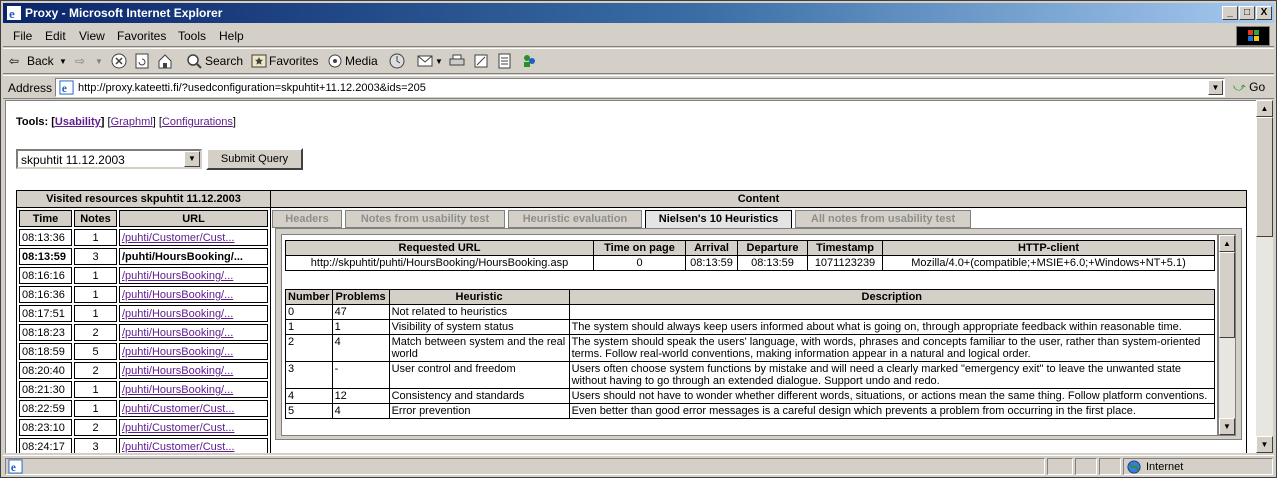 The image size is (1277, 478). What do you see at coordinates (1227, 243) in the screenshot?
I see `scroll-up-icon: ▲` at bounding box center [1227, 243].